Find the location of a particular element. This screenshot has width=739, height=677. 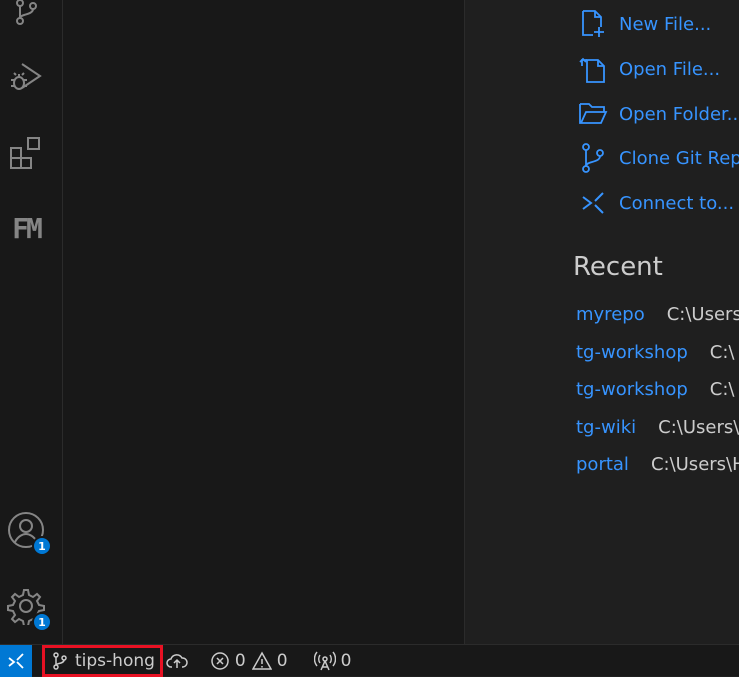

recent-item-path: C:\Users\H is located at coordinates (694, 464).